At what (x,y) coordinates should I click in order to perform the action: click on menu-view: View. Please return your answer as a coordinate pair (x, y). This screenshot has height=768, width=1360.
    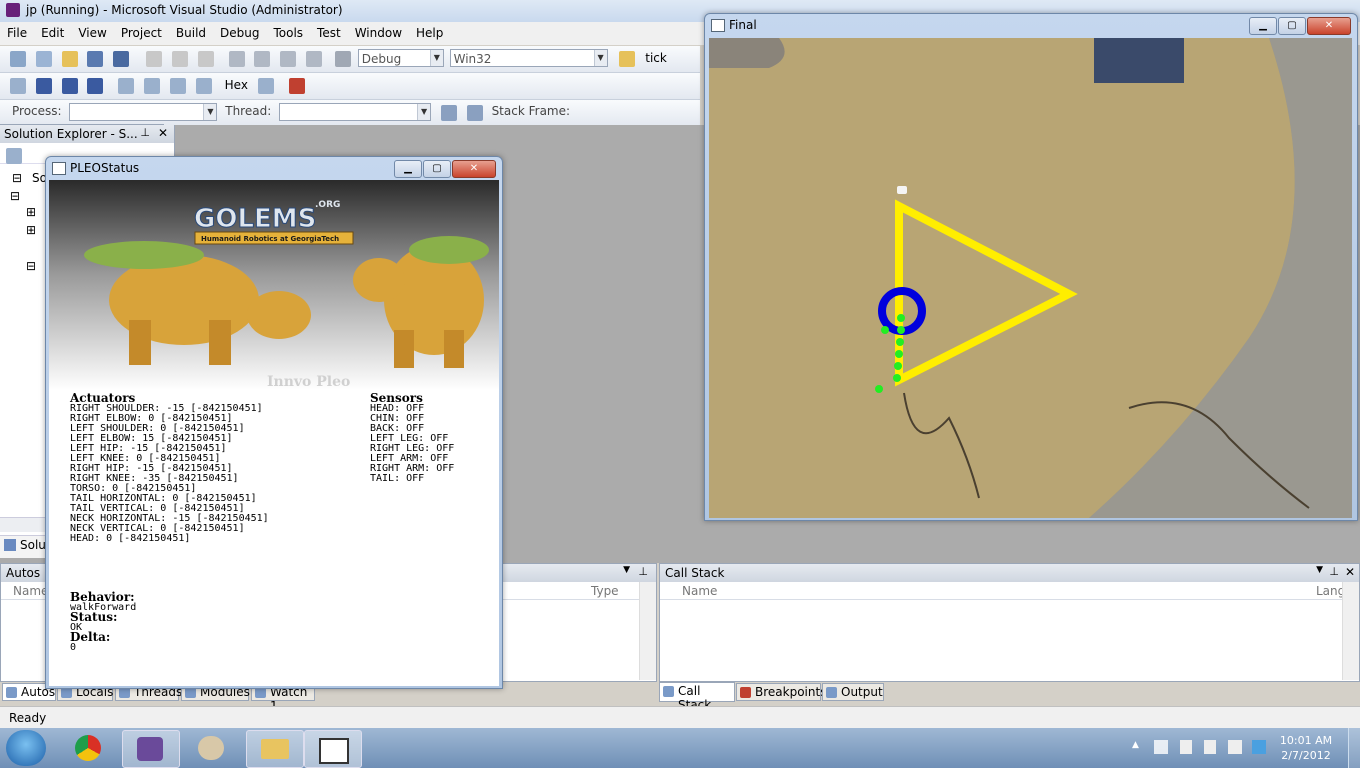
    Looking at the image, I should click on (92, 31).